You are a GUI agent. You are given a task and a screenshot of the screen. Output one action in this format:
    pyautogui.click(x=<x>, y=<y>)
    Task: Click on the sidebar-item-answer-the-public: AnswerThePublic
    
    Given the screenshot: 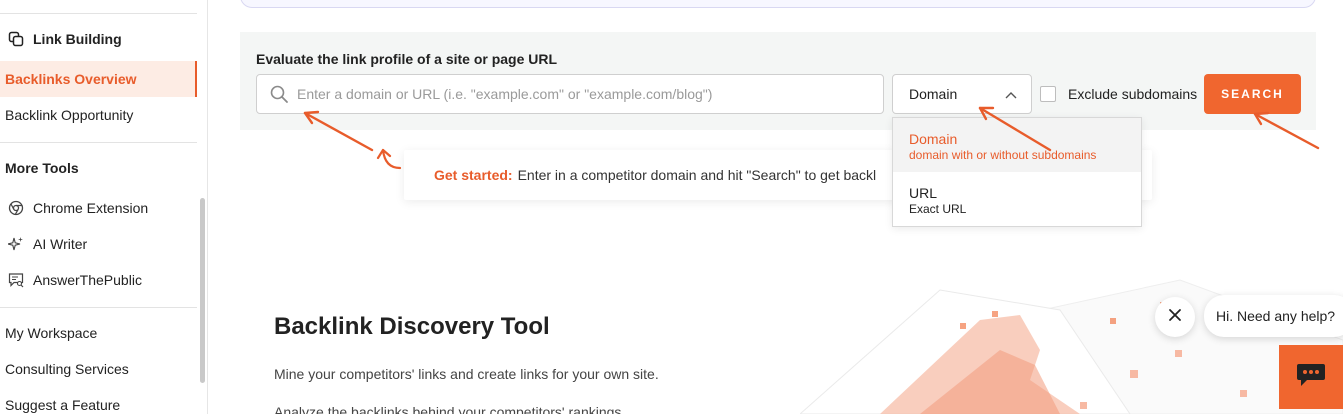 What is the action you would take?
    pyautogui.click(x=98, y=280)
    